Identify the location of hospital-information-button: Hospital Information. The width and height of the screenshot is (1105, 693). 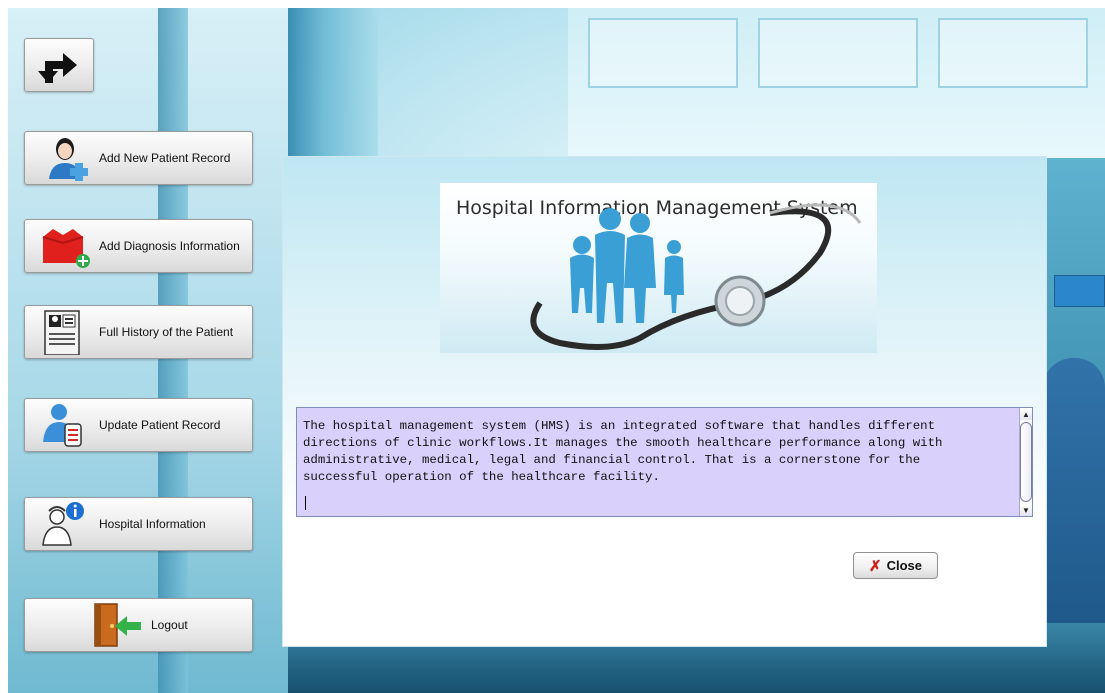
(138, 524).